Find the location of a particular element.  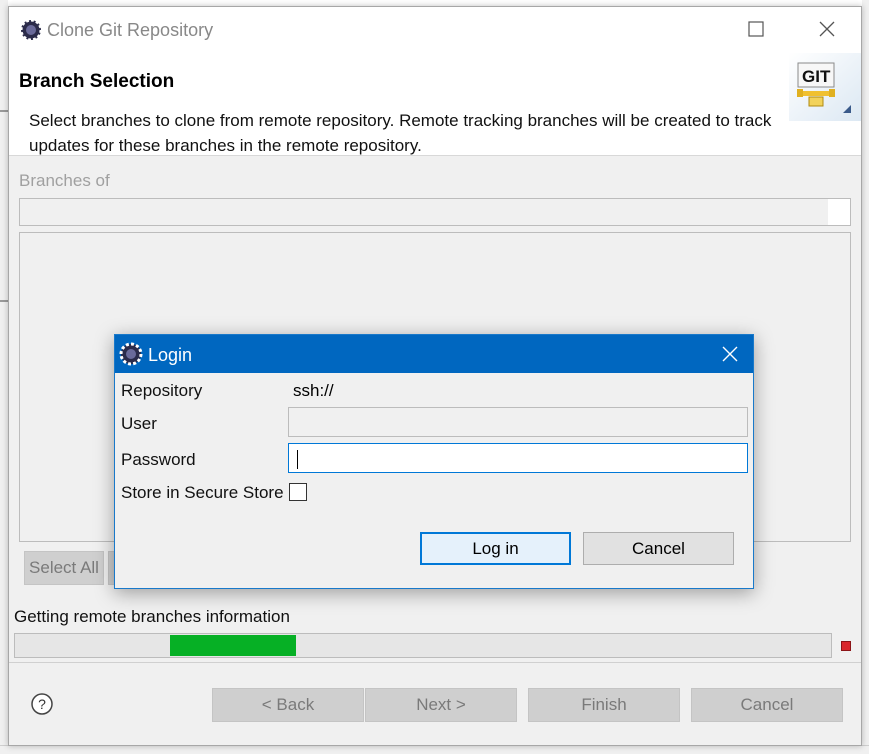

progress-bar is located at coordinates (423, 645).